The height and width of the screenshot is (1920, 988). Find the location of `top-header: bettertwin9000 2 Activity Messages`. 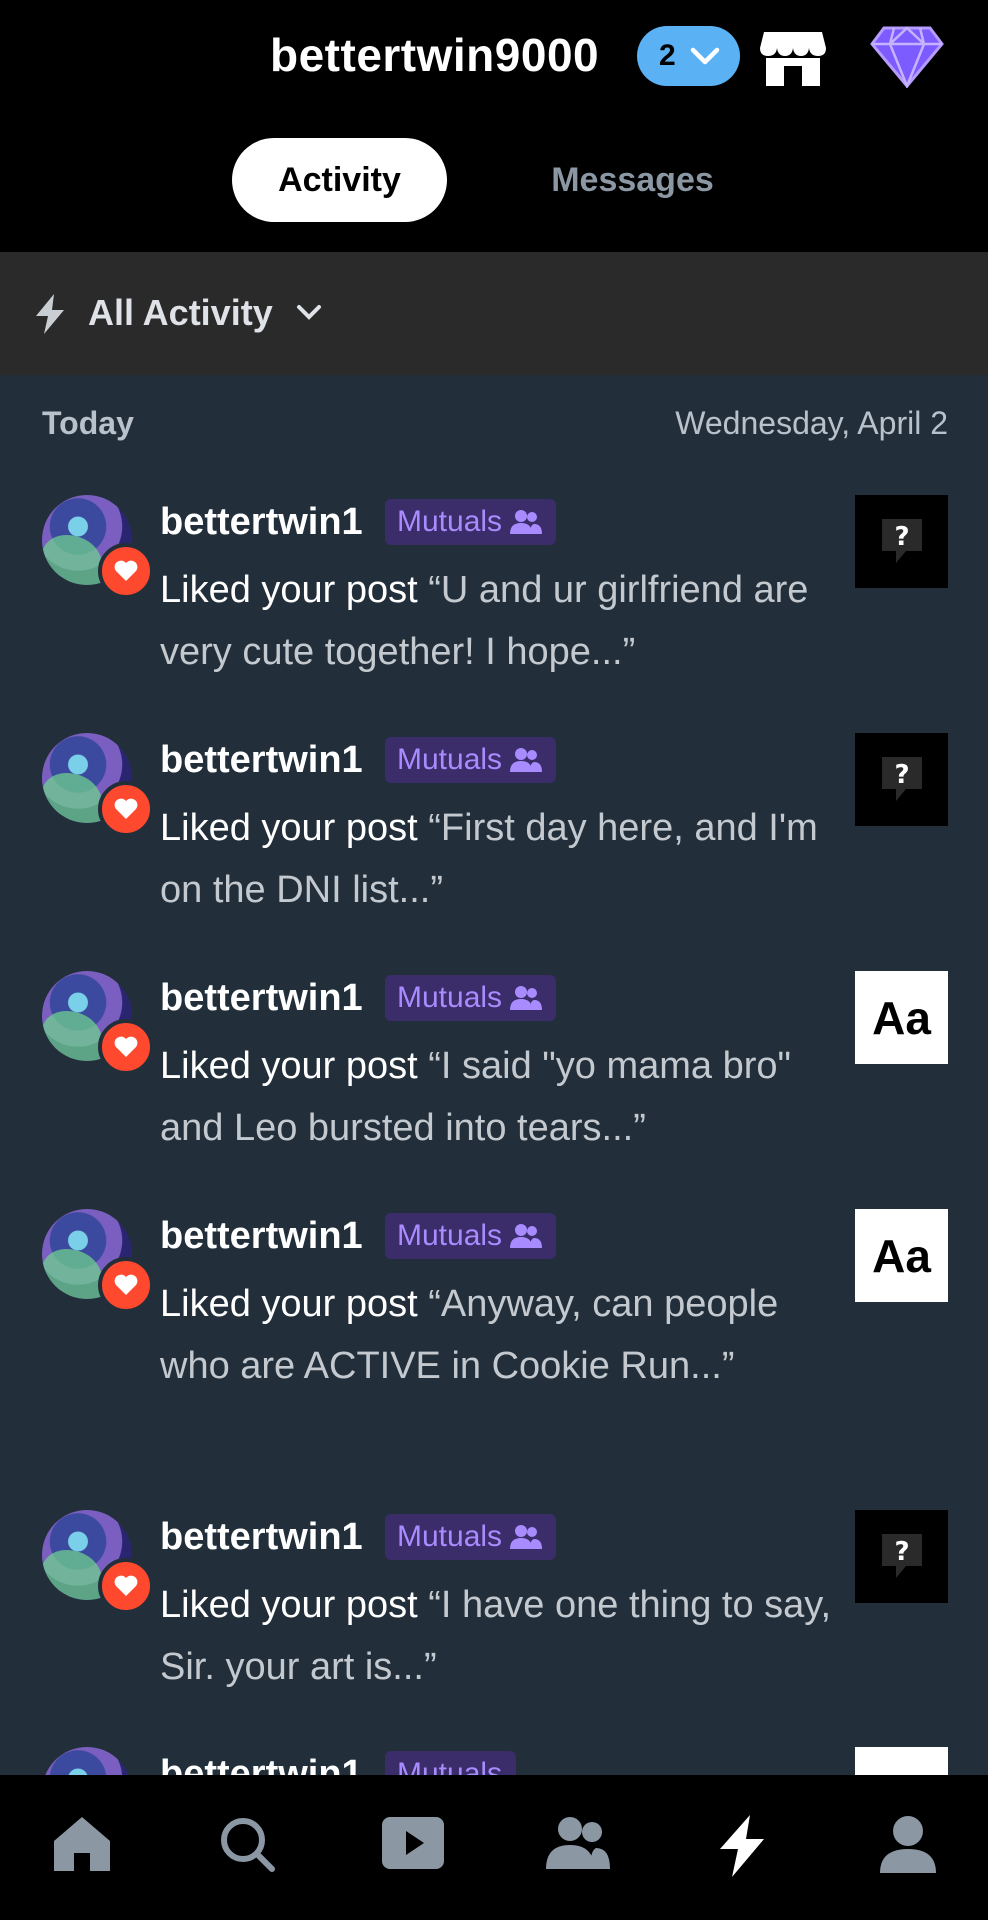

top-header: bettertwin9000 2 Activity Messages is located at coordinates (494, 126).